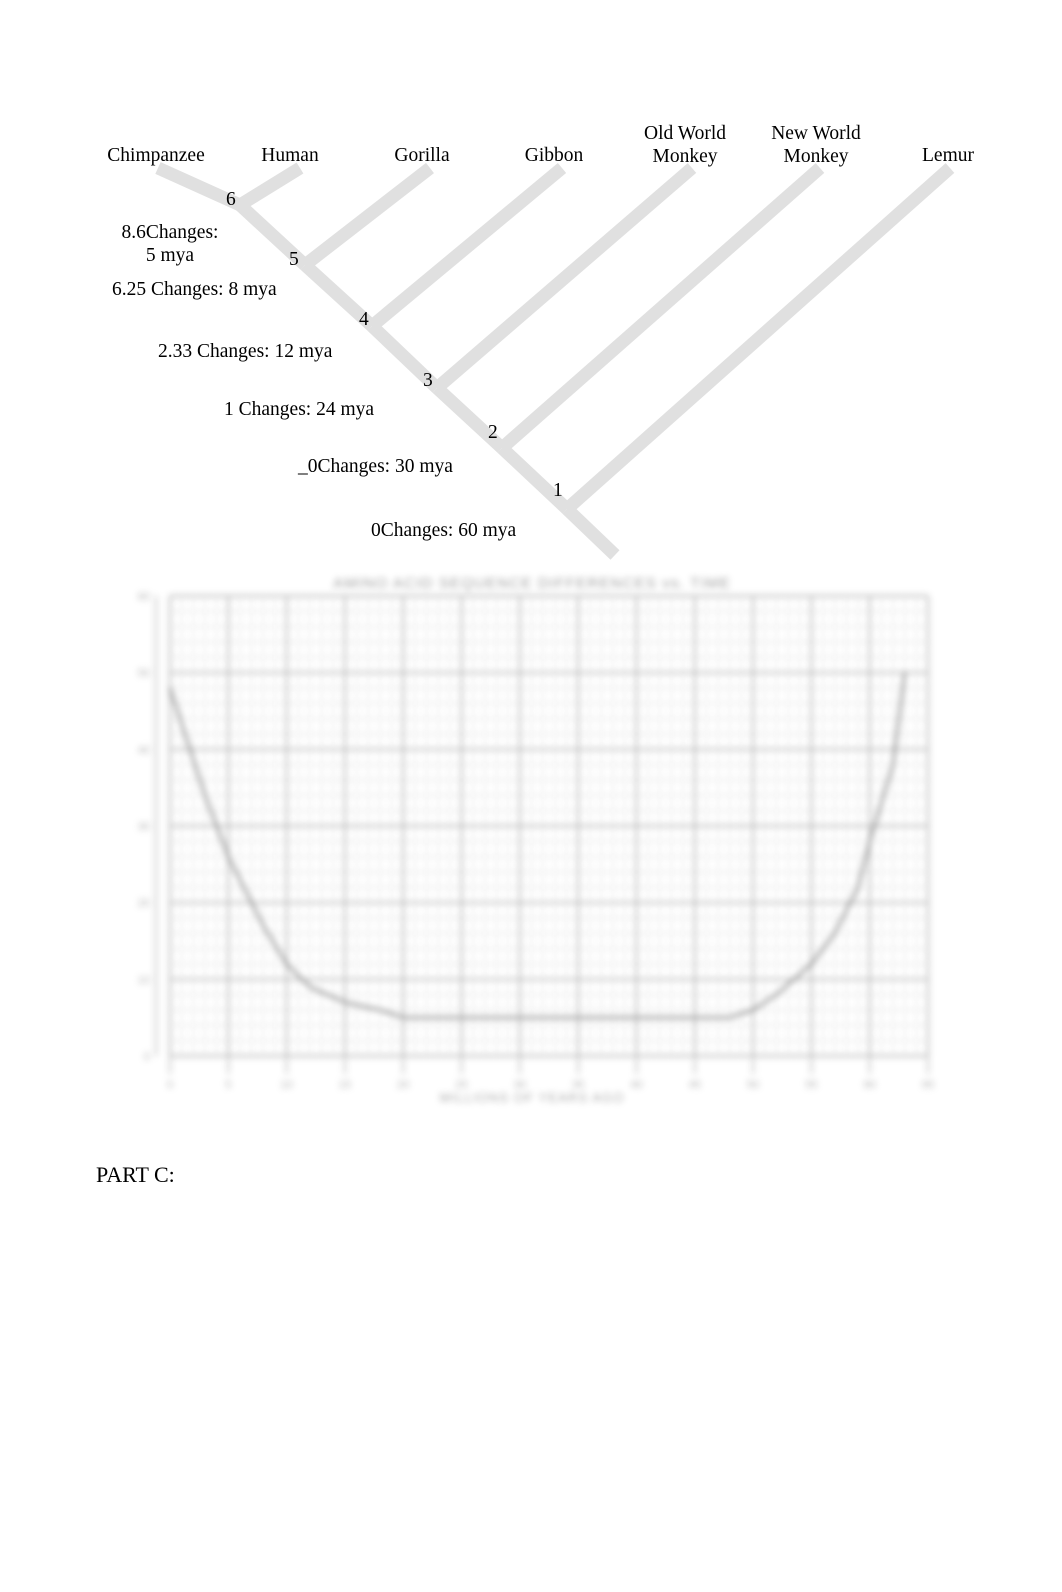  What do you see at coordinates (532, 1097) in the screenshot?
I see `chart-x-axis-label: MILLIONS OF YEARS AGO` at bounding box center [532, 1097].